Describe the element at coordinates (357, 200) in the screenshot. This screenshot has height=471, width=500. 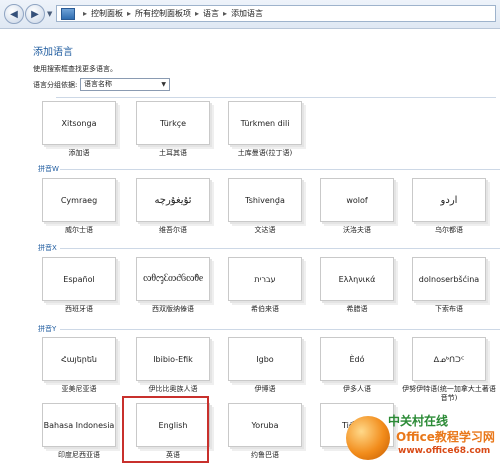
I see `language-tile: wolof` at that location.